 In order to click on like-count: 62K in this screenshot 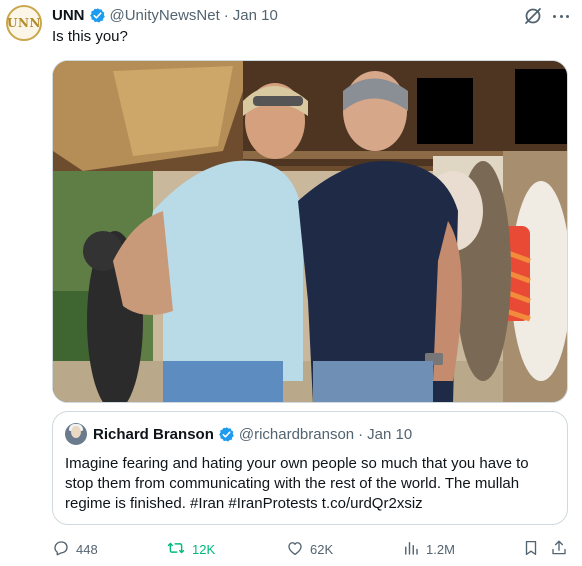, I will do `click(322, 549)`.